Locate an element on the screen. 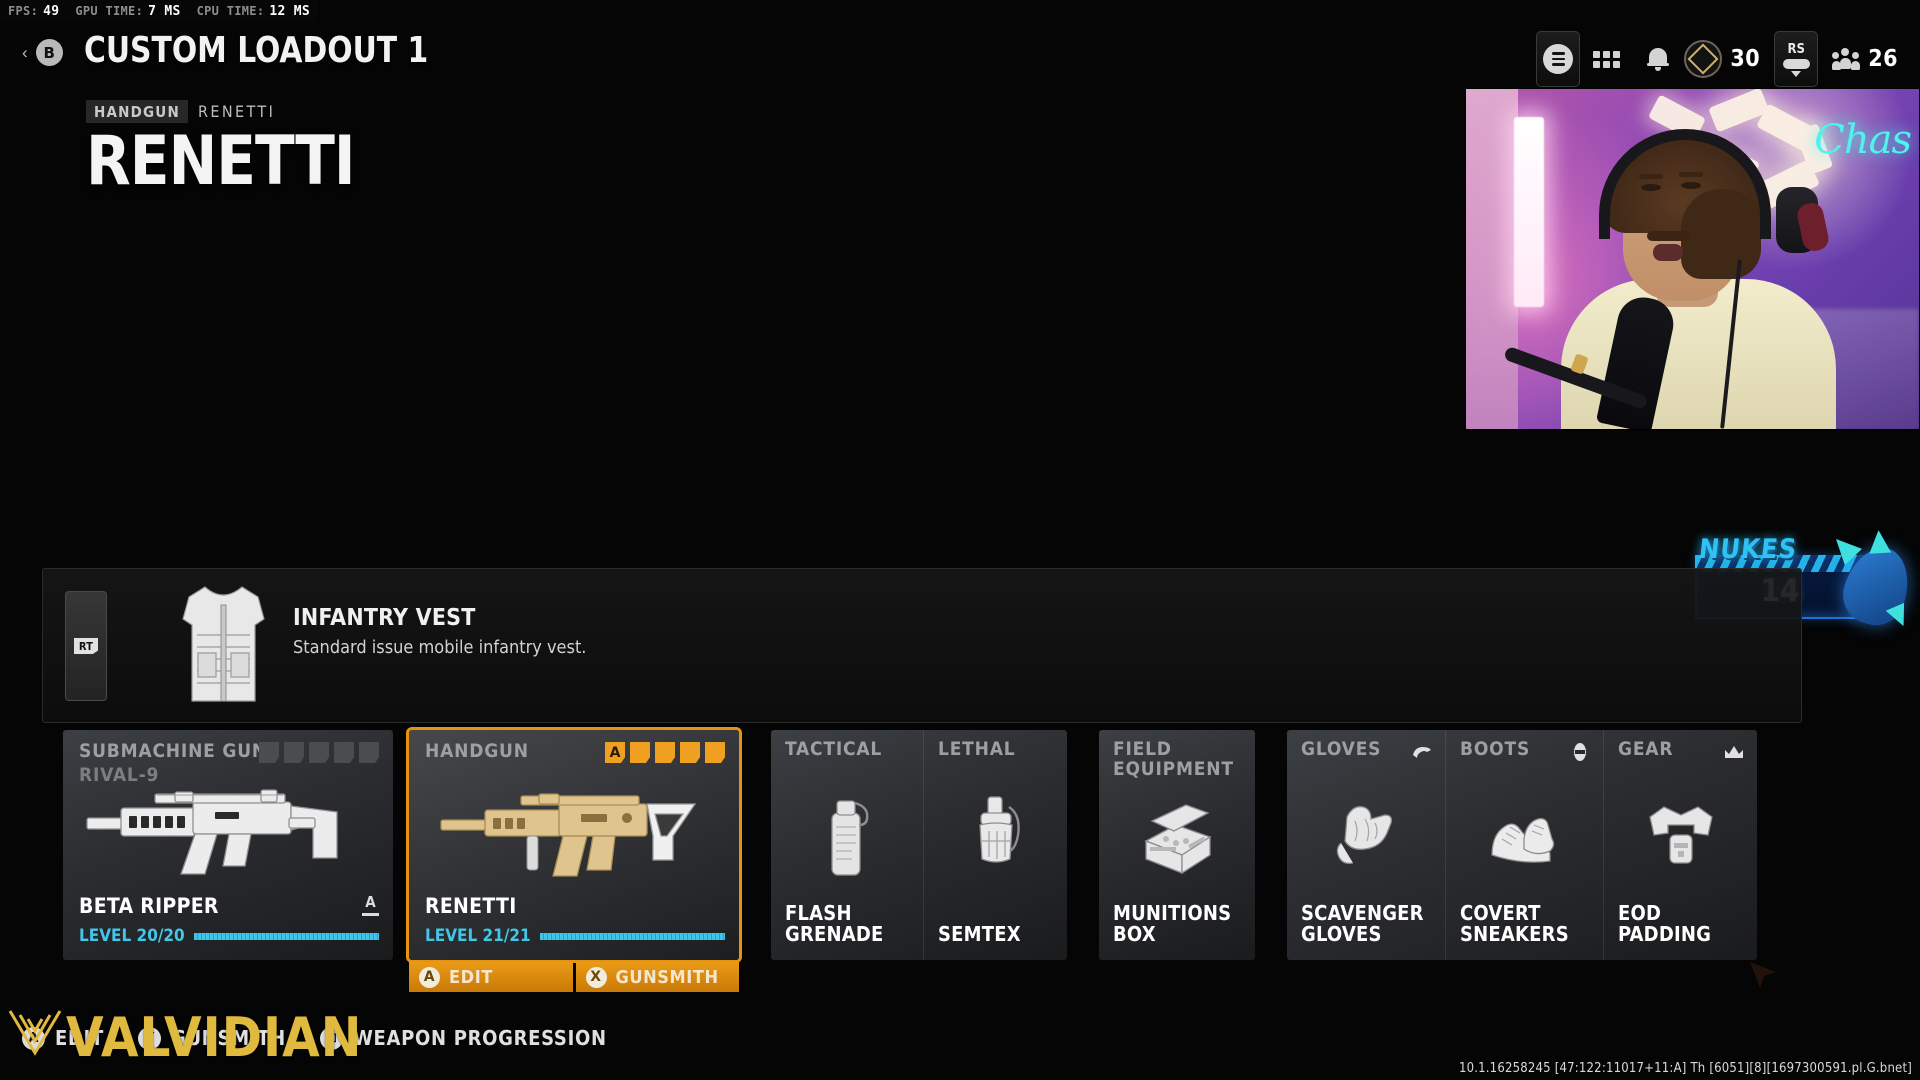 The image size is (1920, 1080). boots-label: COVERT SNEAKERS is located at coordinates (1514, 923).